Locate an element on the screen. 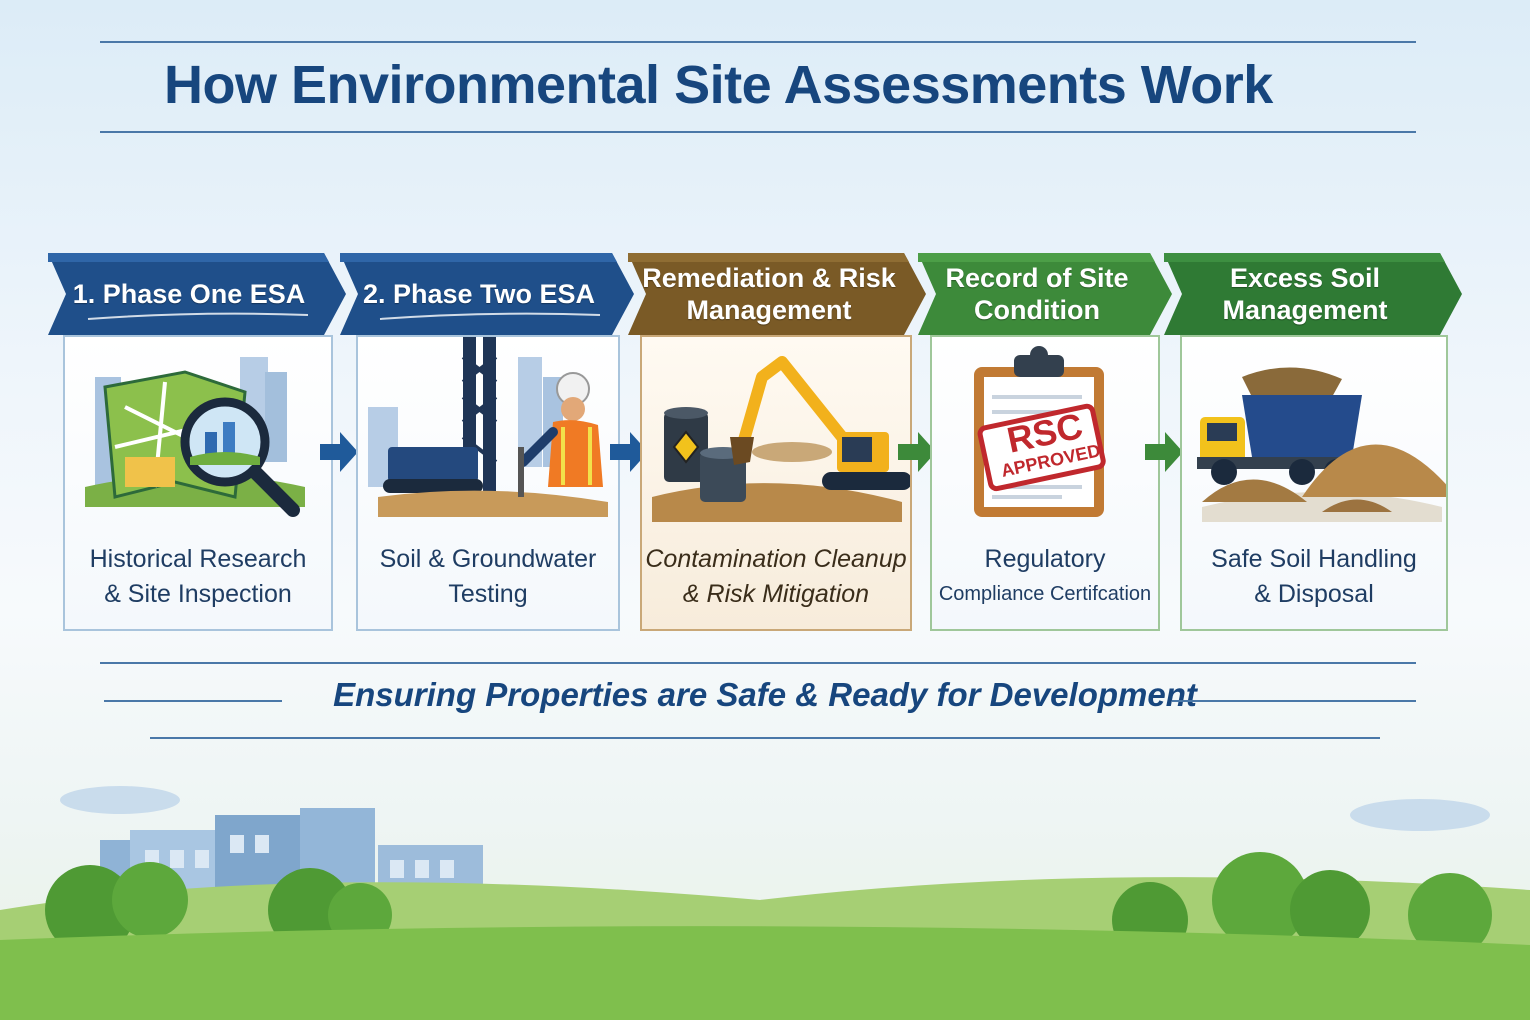 Image resolution: width=1530 pixels, height=1020 pixels. step-label: 2. Phase Two ESA is located at coordinates (479, 294).